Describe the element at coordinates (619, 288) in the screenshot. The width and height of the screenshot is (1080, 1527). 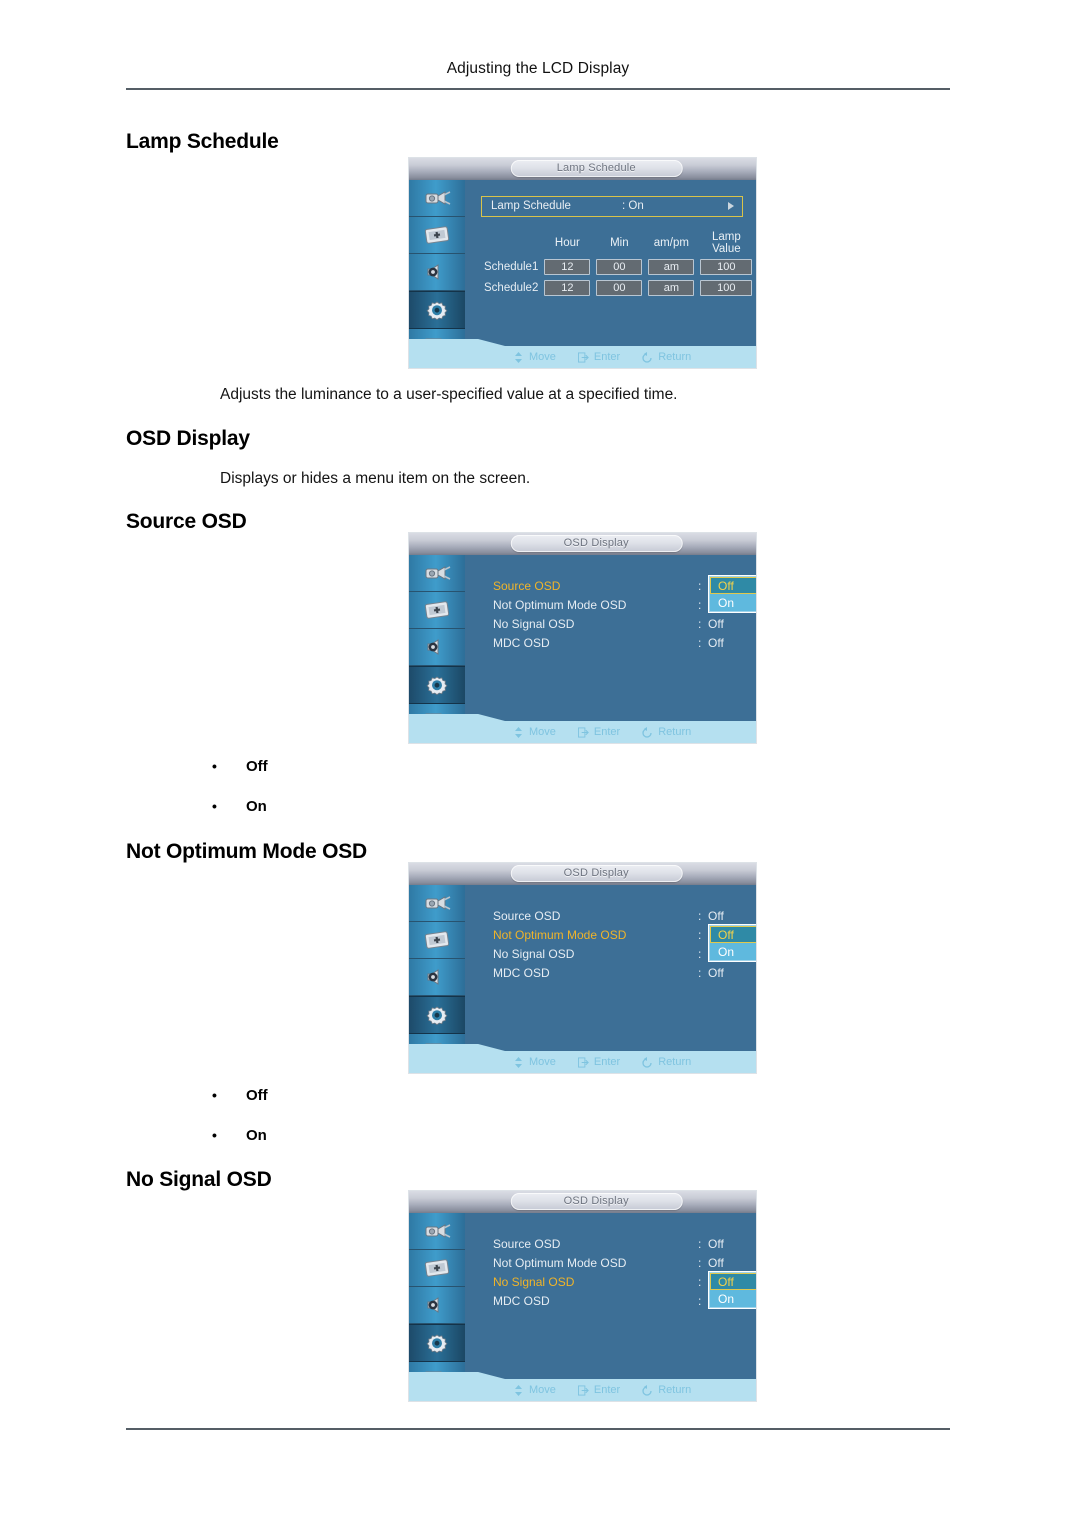
I see `schedule2-min-field: 00` at that location.